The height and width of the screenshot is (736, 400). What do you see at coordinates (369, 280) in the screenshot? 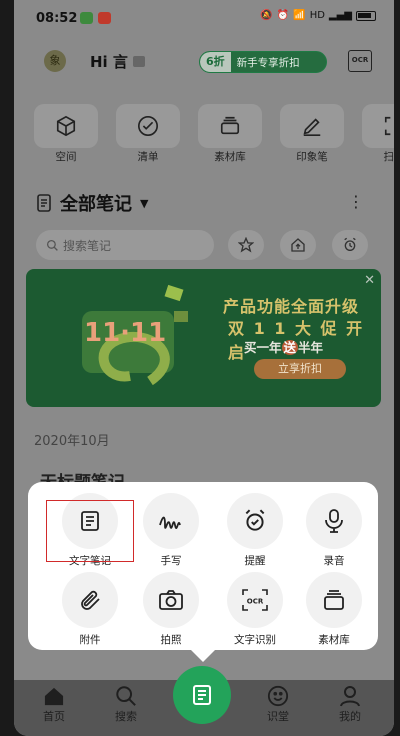
I see `close-icon: ✕` at bounding box center [369, 280].